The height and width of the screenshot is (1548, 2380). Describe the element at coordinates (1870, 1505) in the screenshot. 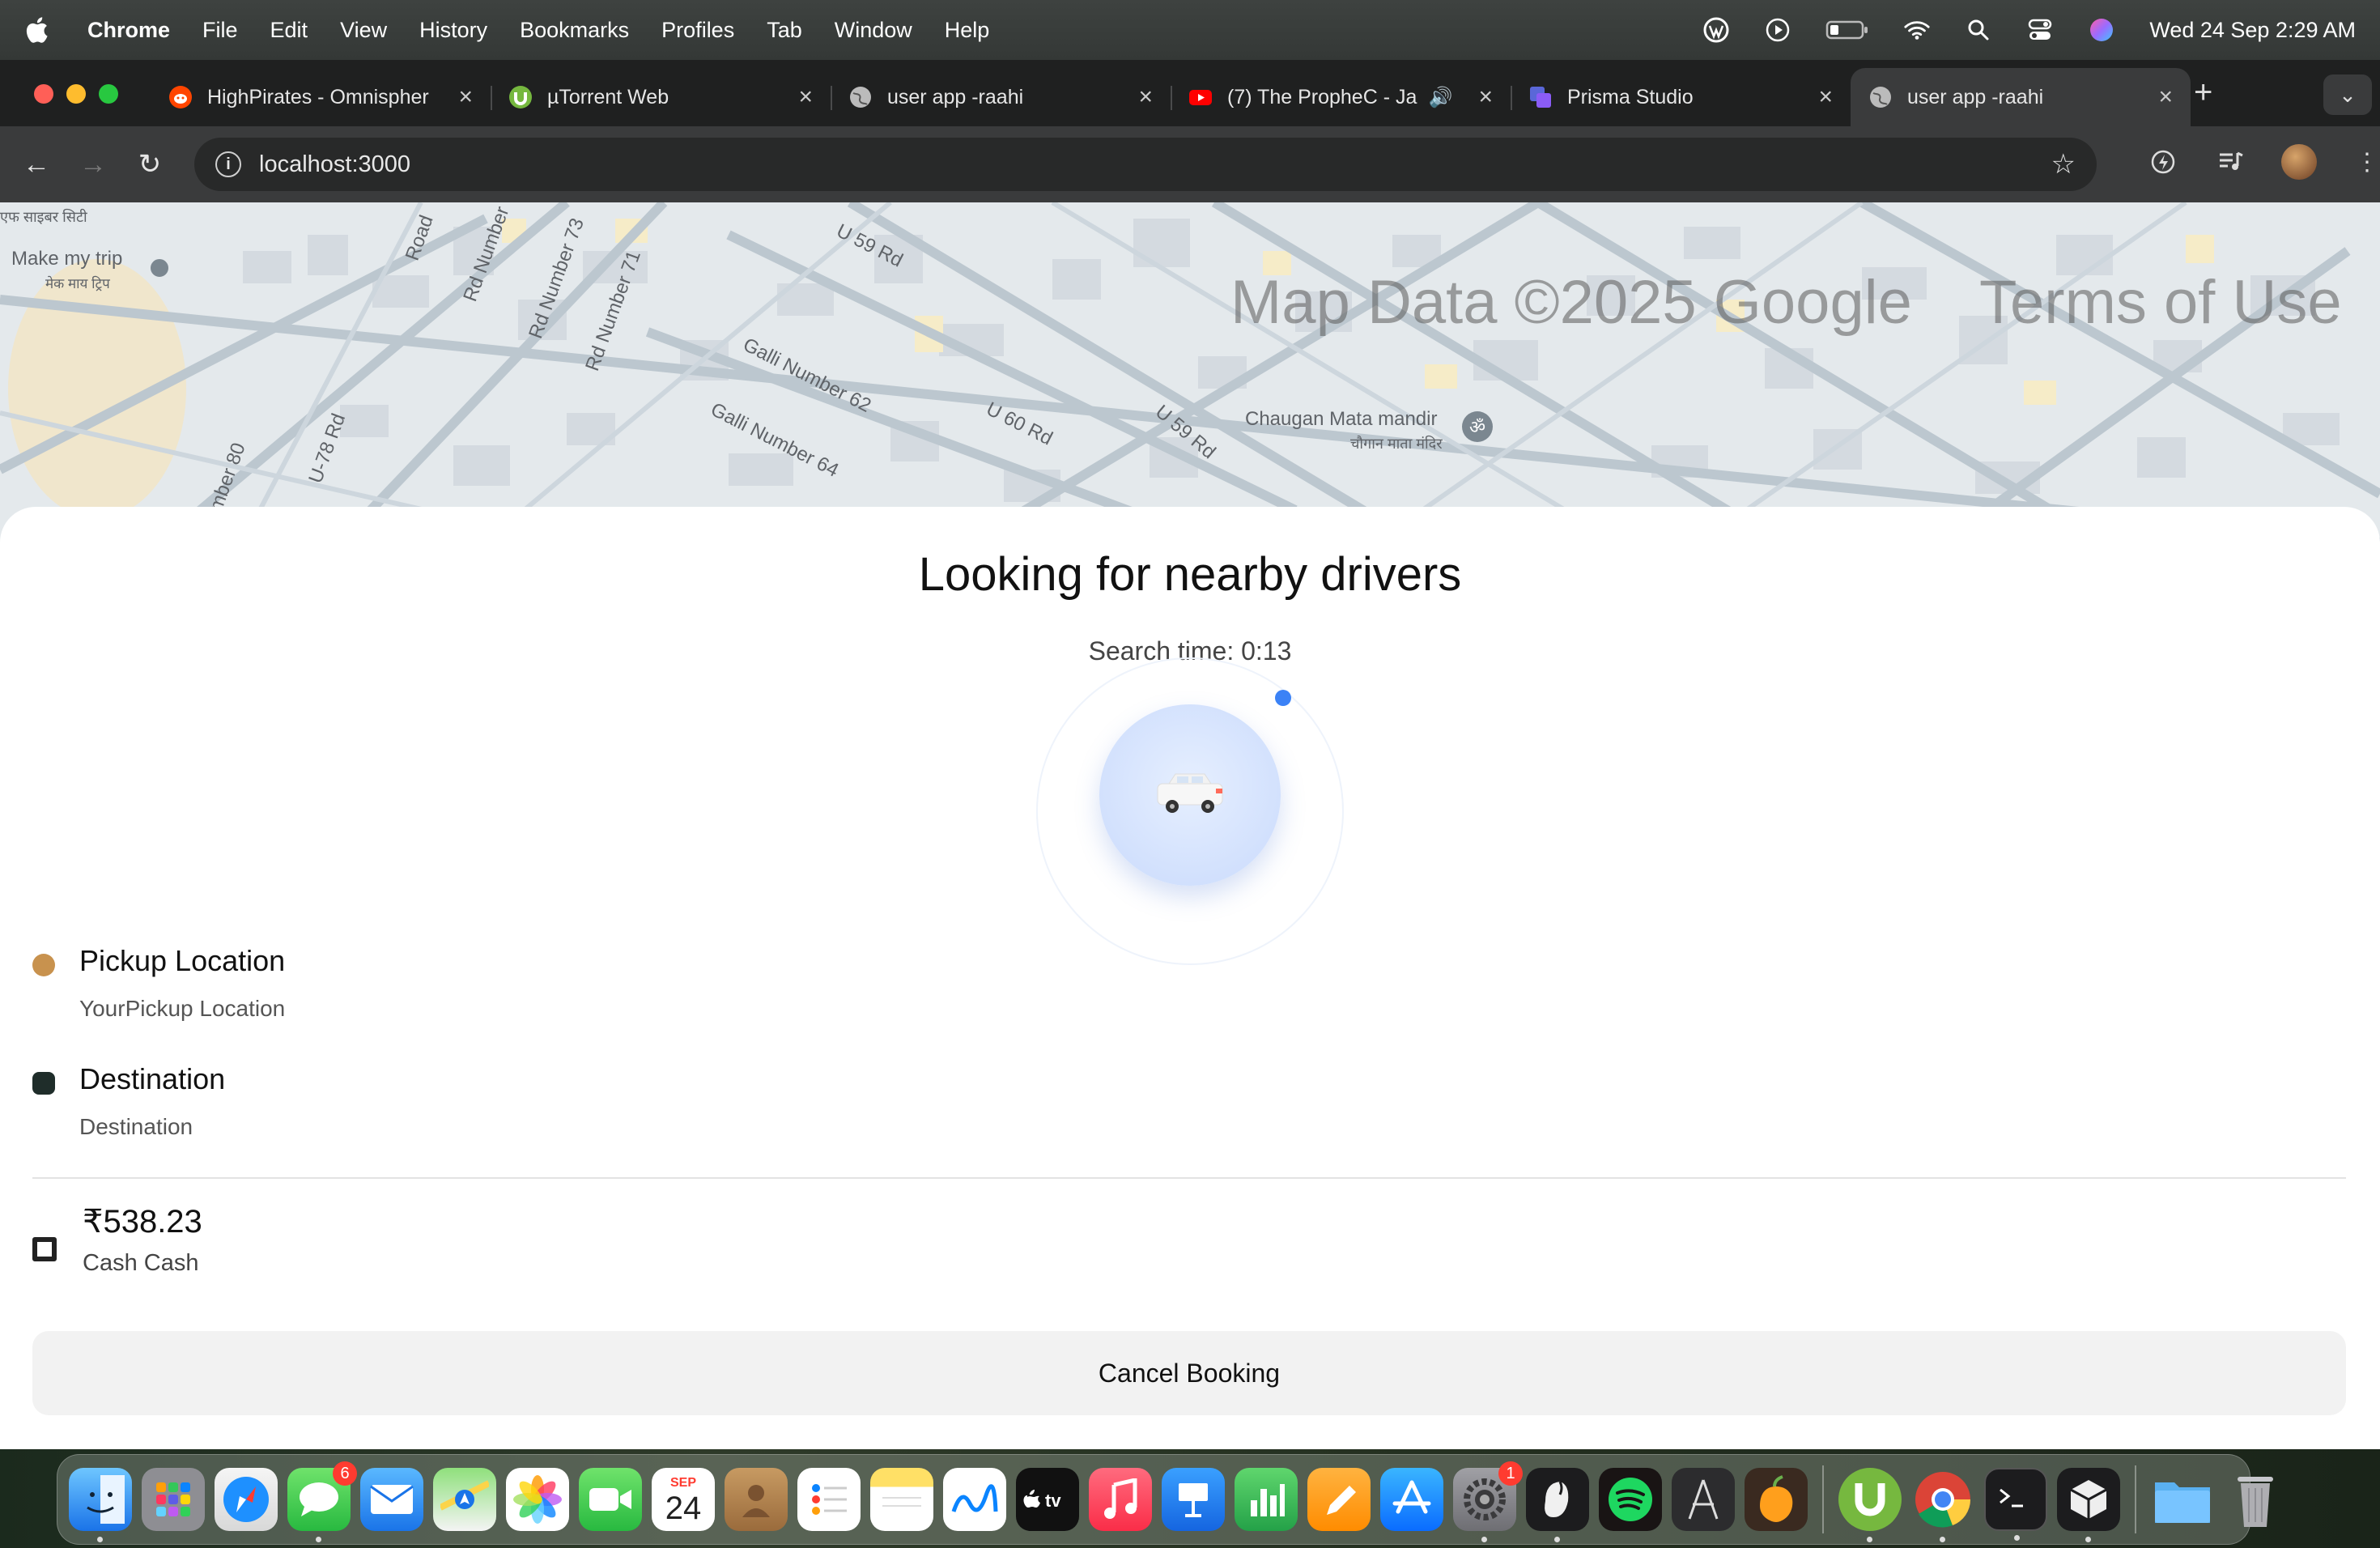

I see `utorrent-dock-icon` at that location.